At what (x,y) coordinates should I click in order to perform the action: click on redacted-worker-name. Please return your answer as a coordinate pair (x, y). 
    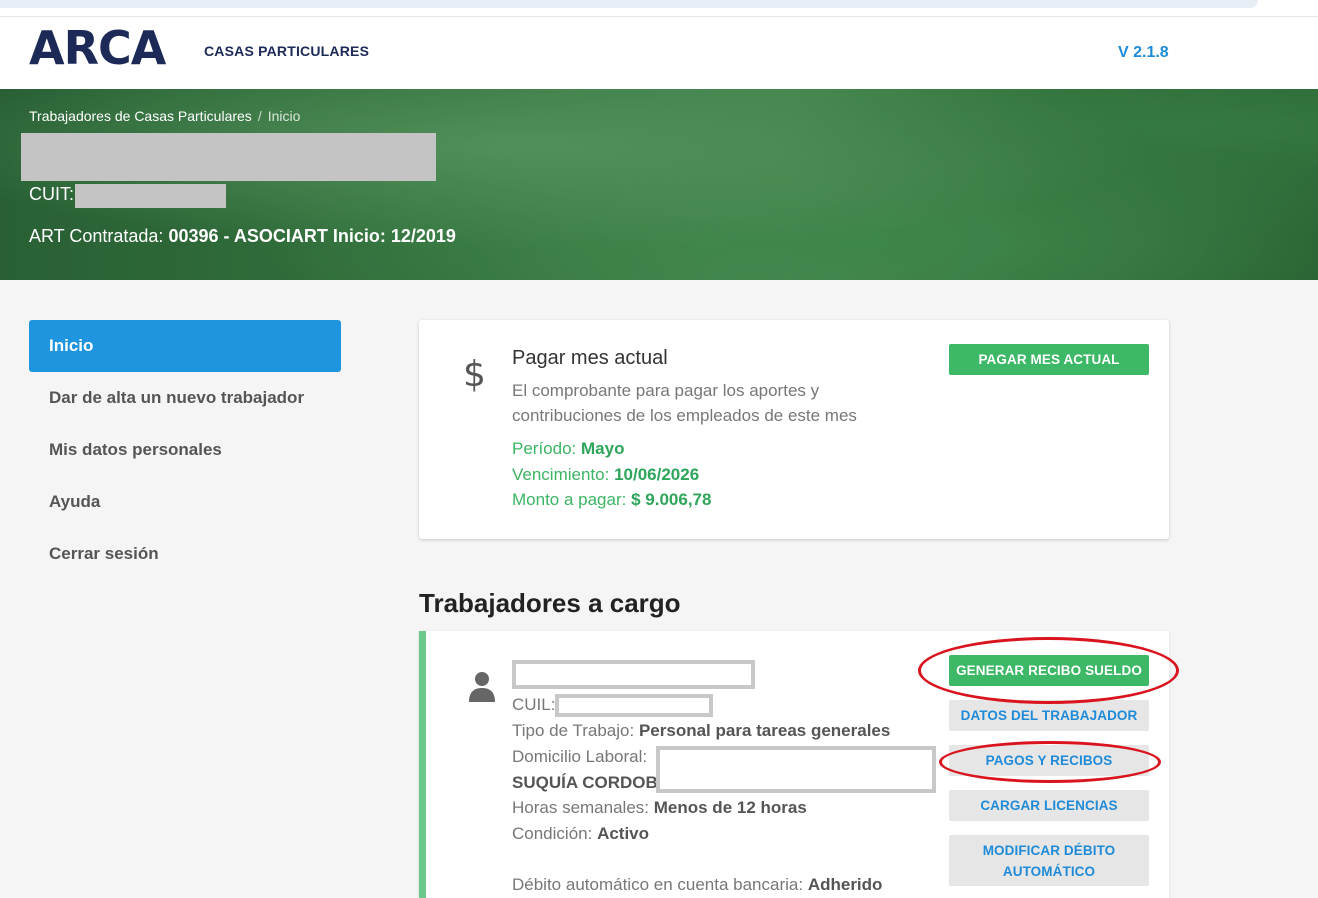
    Looking at the image, I should click on (633, 674).